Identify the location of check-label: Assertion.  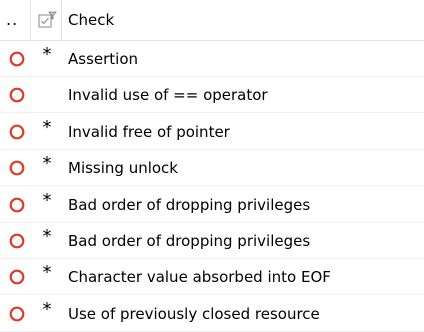
(103, 59).